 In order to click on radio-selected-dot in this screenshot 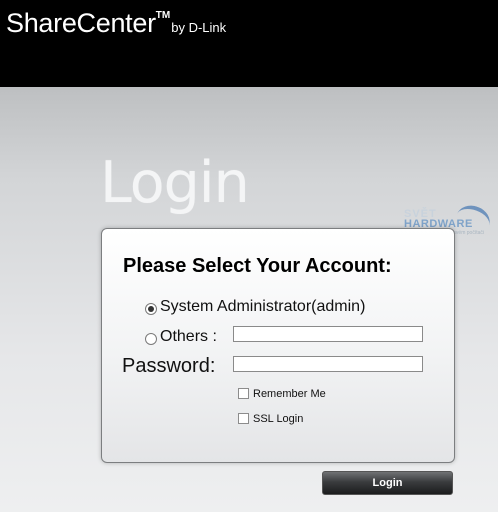, I will do `click(151, 309)`.